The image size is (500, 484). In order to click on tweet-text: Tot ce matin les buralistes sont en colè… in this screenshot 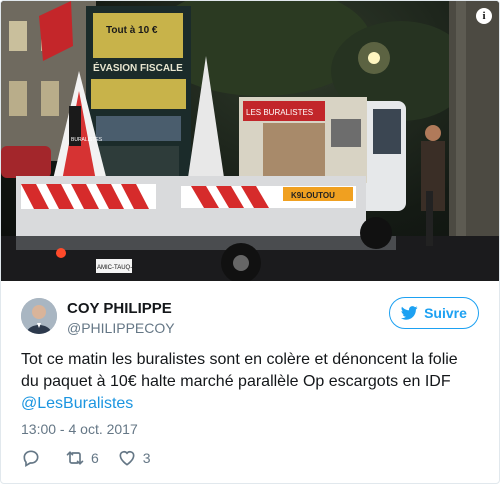, I will do `click(253, 382)`.